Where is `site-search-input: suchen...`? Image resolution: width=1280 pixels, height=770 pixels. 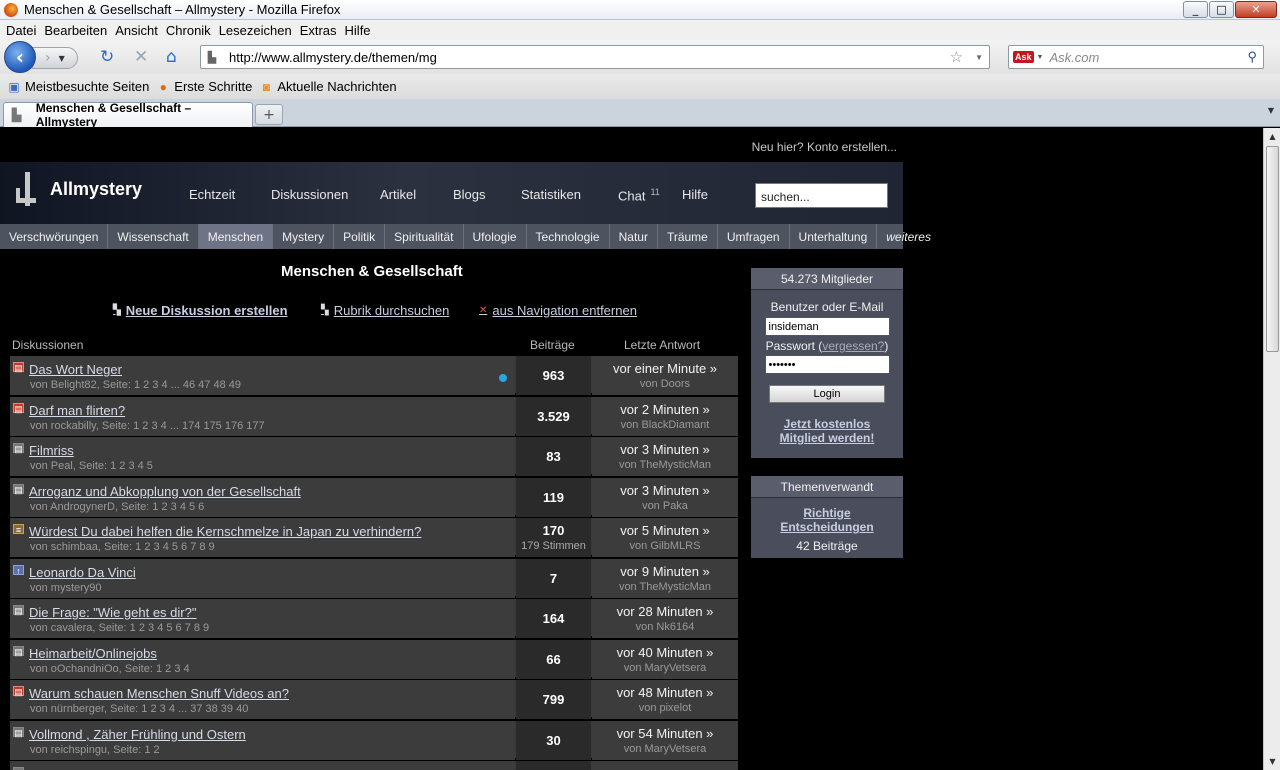 site-search-input: suchen... is located at coordinates (821, 195).